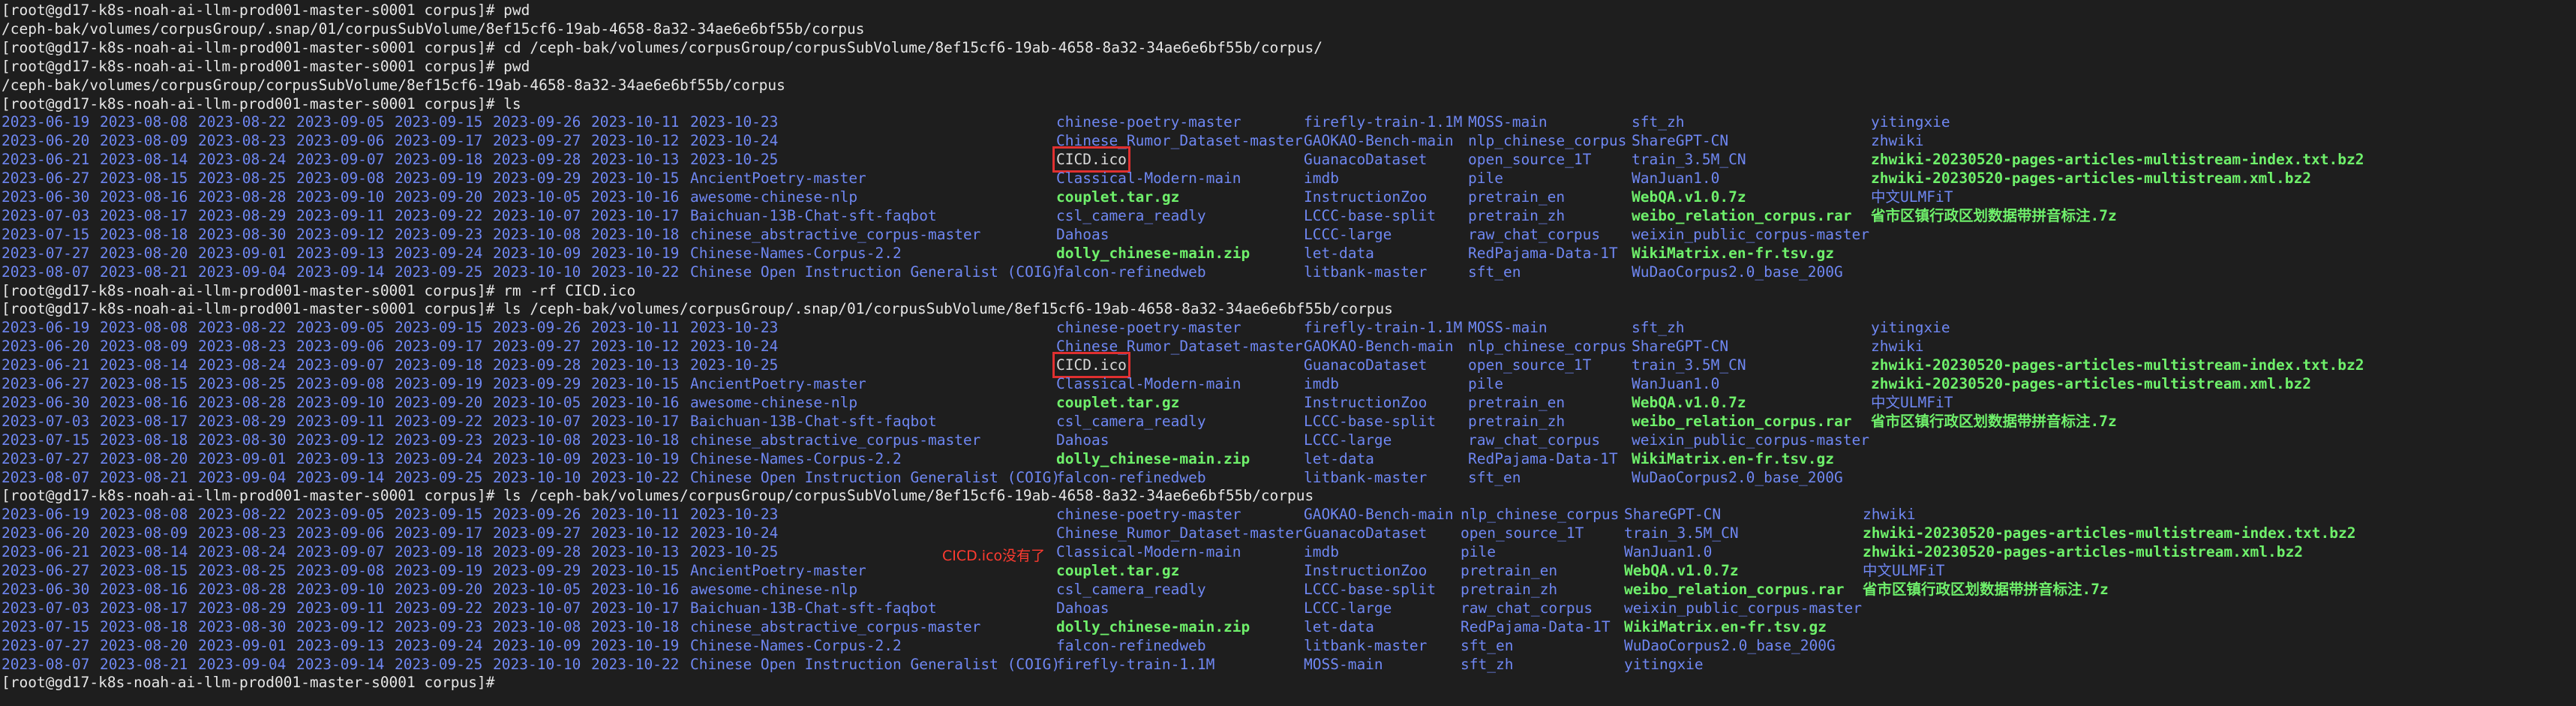  I want to click on ls-entry: GuanacoDataset, so click(1366, 533).